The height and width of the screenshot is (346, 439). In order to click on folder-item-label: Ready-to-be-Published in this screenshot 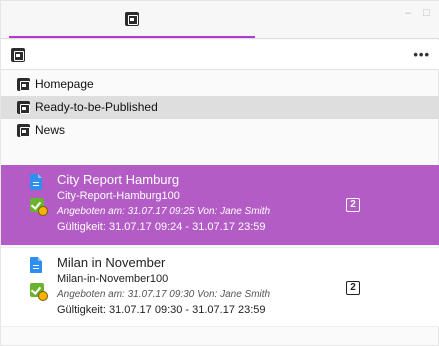, I will do `click(96, 107)`.